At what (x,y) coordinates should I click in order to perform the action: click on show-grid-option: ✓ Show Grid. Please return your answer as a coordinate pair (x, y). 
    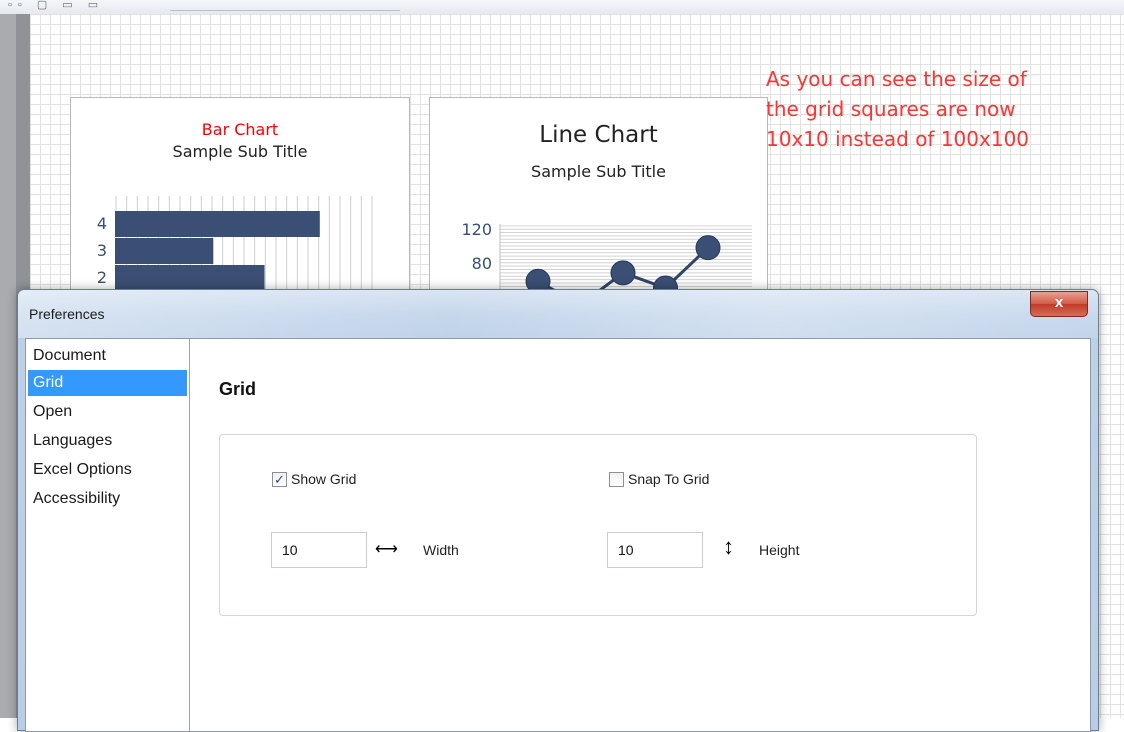
    Looking at the image, I should click on (314, 479).